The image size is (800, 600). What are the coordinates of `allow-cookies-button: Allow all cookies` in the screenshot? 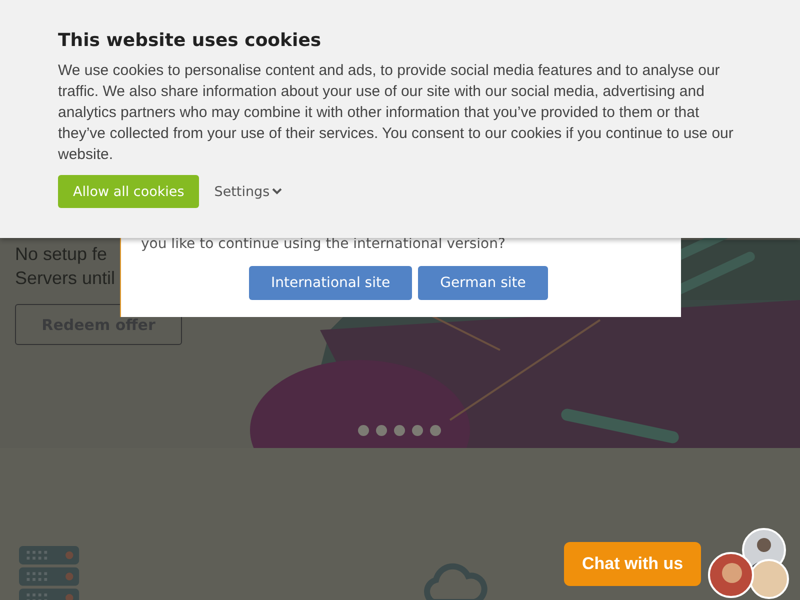 It's located at (129, 191).